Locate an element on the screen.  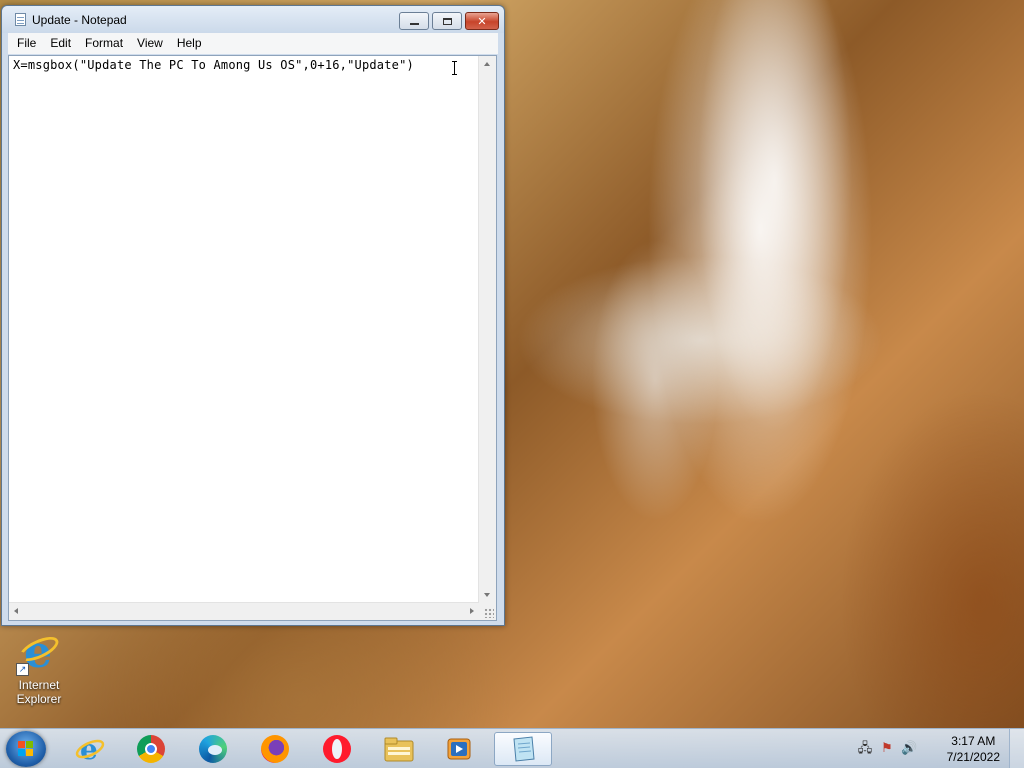
menu-format: Format is located at coordinates (104, 43).